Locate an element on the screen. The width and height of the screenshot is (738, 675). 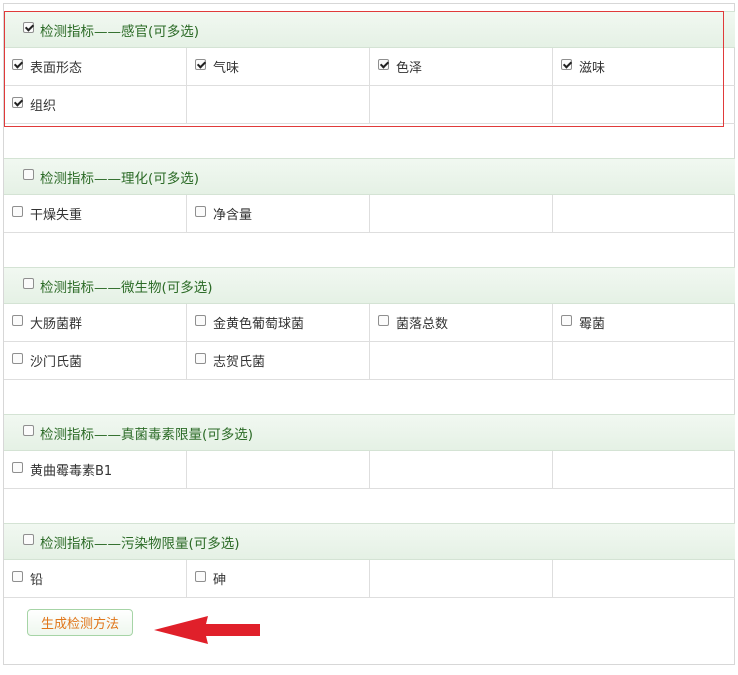
option-label: 霉菌 is located at coordinates (592, 322).